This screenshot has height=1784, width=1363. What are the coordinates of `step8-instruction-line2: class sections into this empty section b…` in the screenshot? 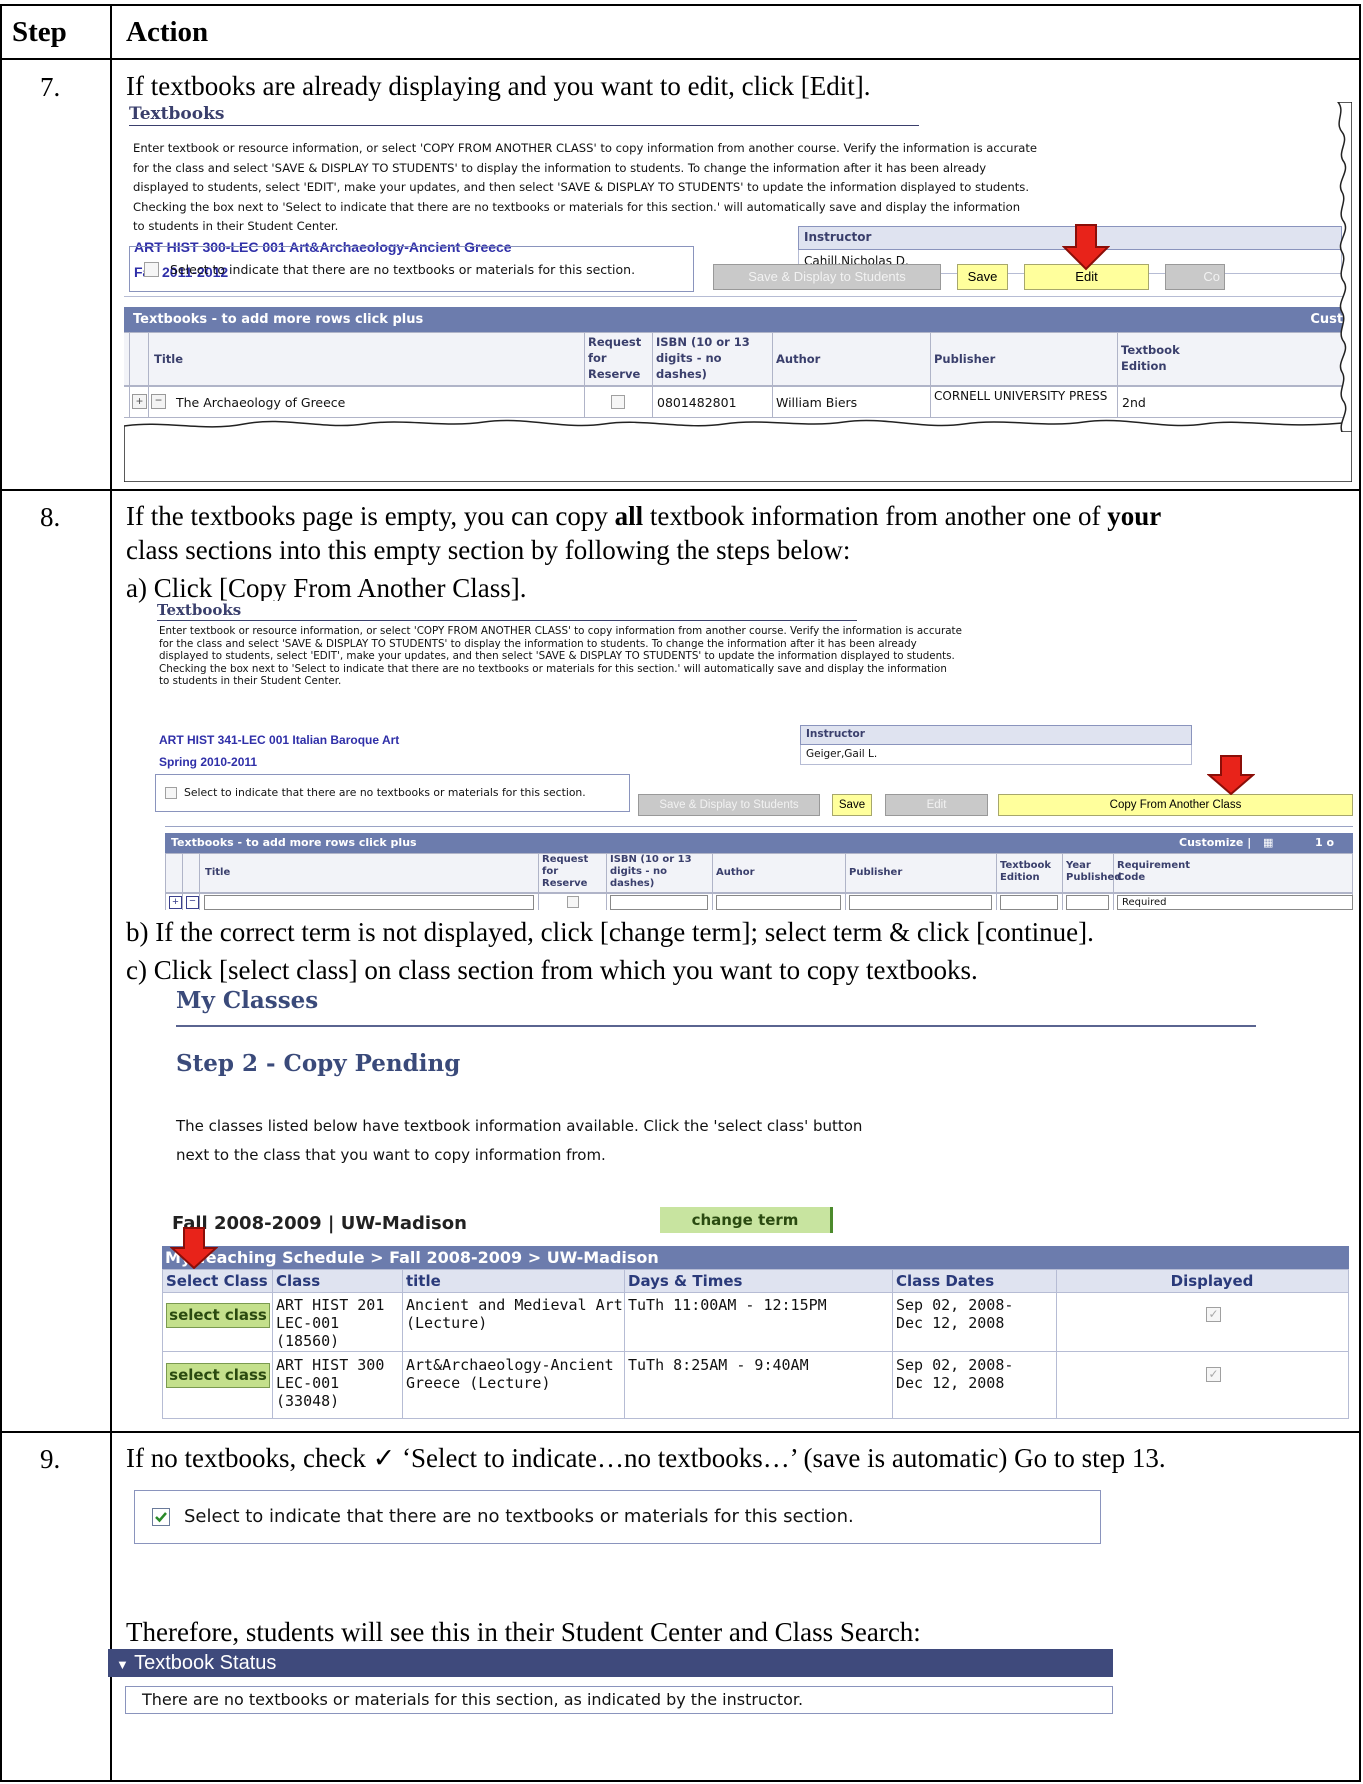 It's located at (488, 550).